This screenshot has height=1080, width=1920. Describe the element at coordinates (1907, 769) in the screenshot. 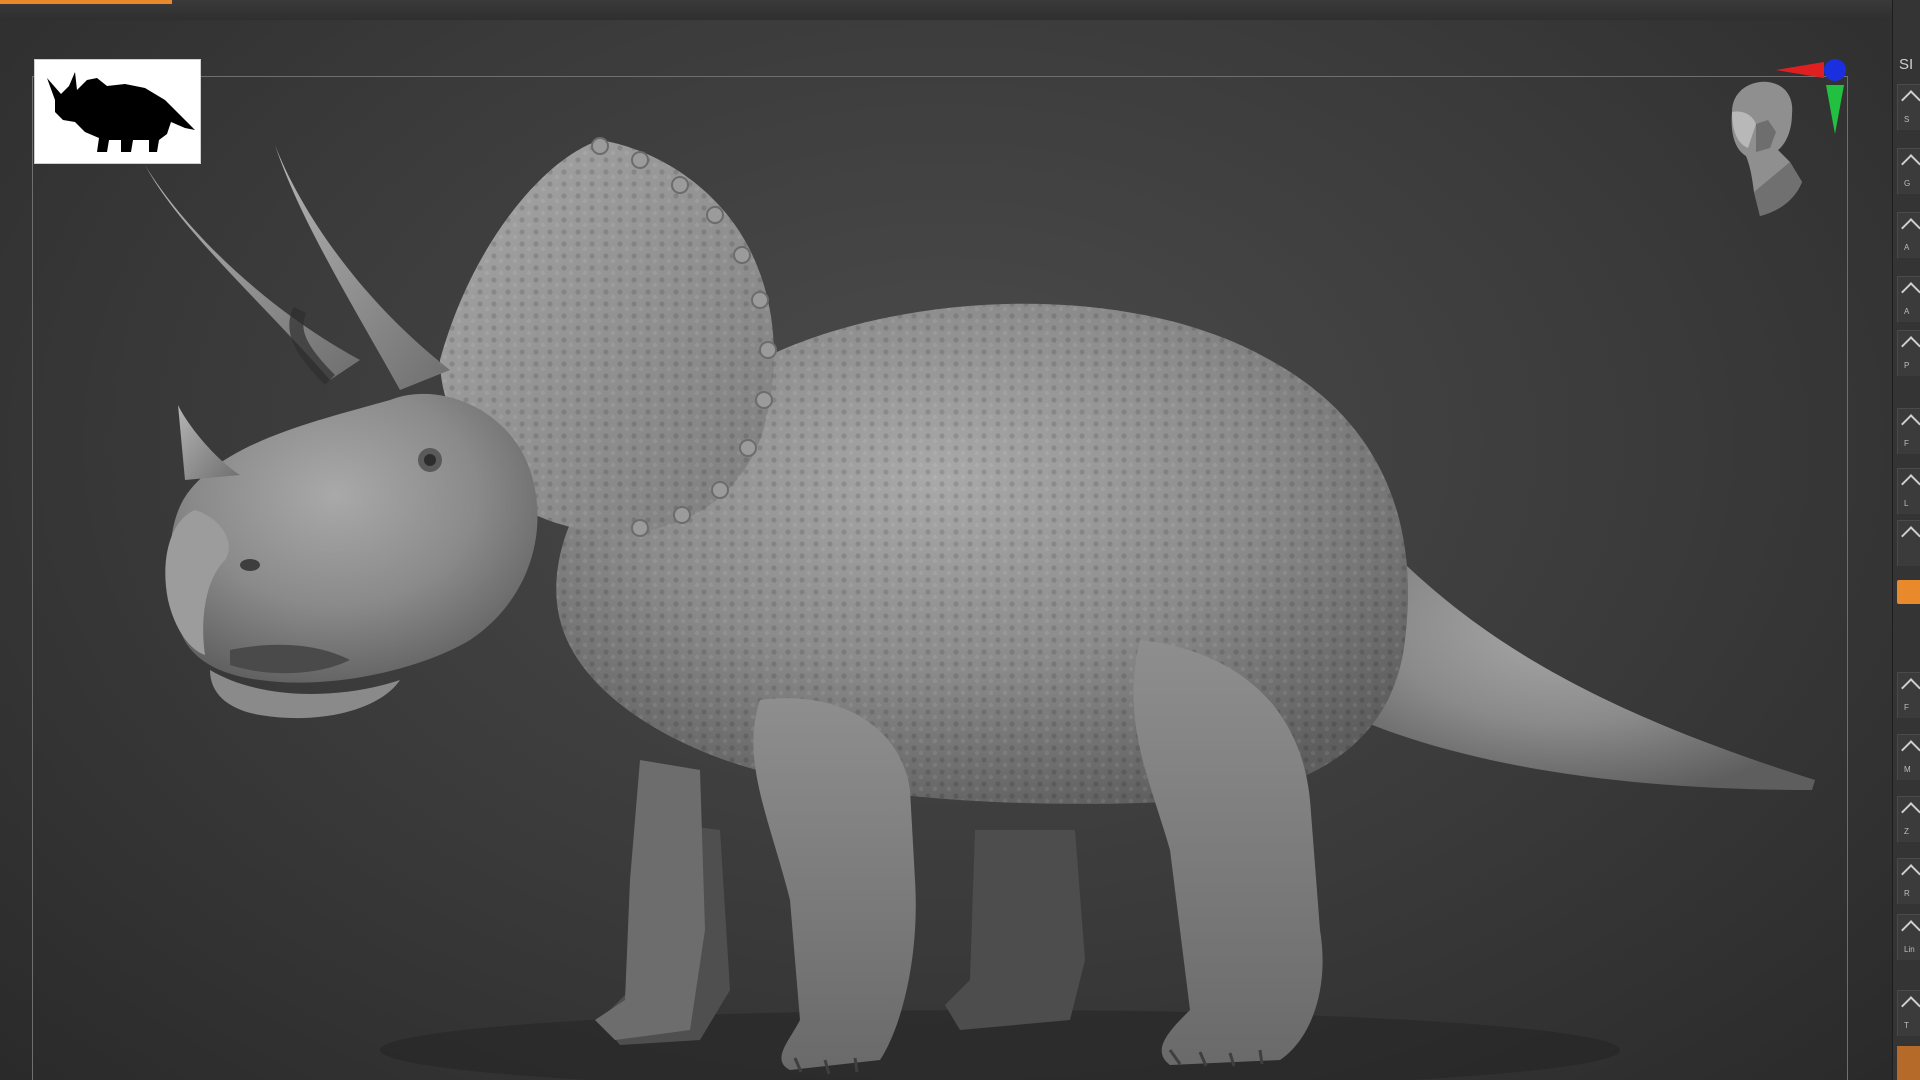

I see `shelf-button-label: M` at that location.